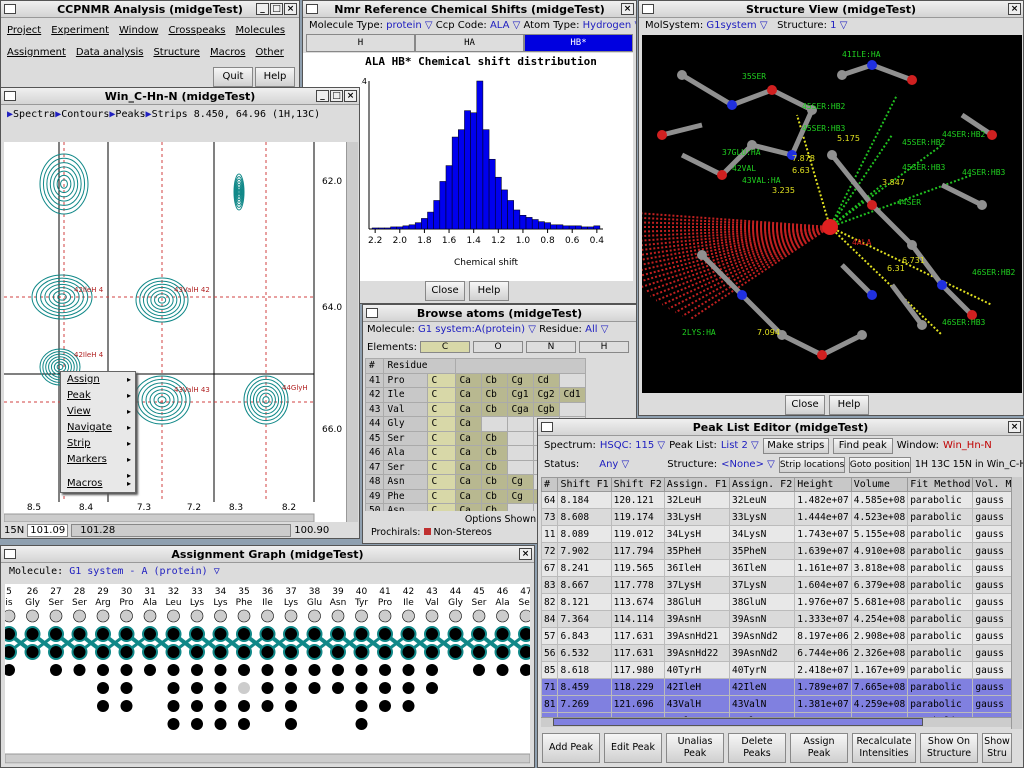 The image size is (1024, 768). I want to click on close-icon: ×, so click(627, 9).